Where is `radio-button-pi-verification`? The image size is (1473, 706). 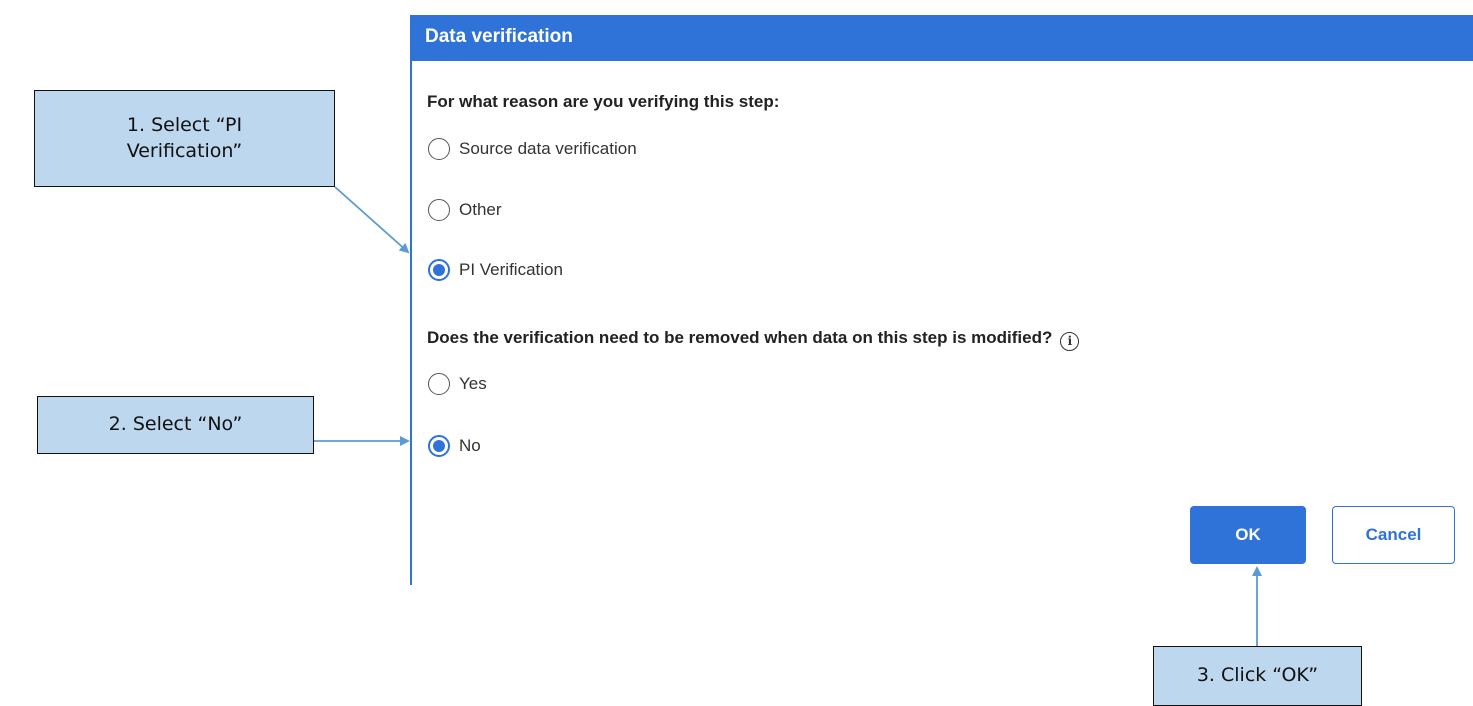
radio-button-pi-verification is located at coordinates (439, 270).